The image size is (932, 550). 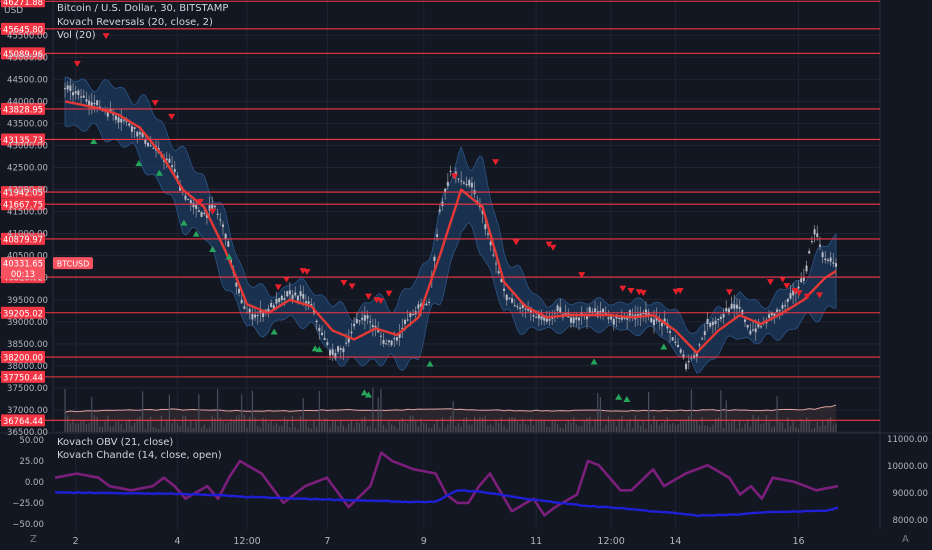 What do you see at coordinates (910, 521) in the screenshot?
I see `right-osc-tick-label: 8000.00` at bounding box center [910, 521].